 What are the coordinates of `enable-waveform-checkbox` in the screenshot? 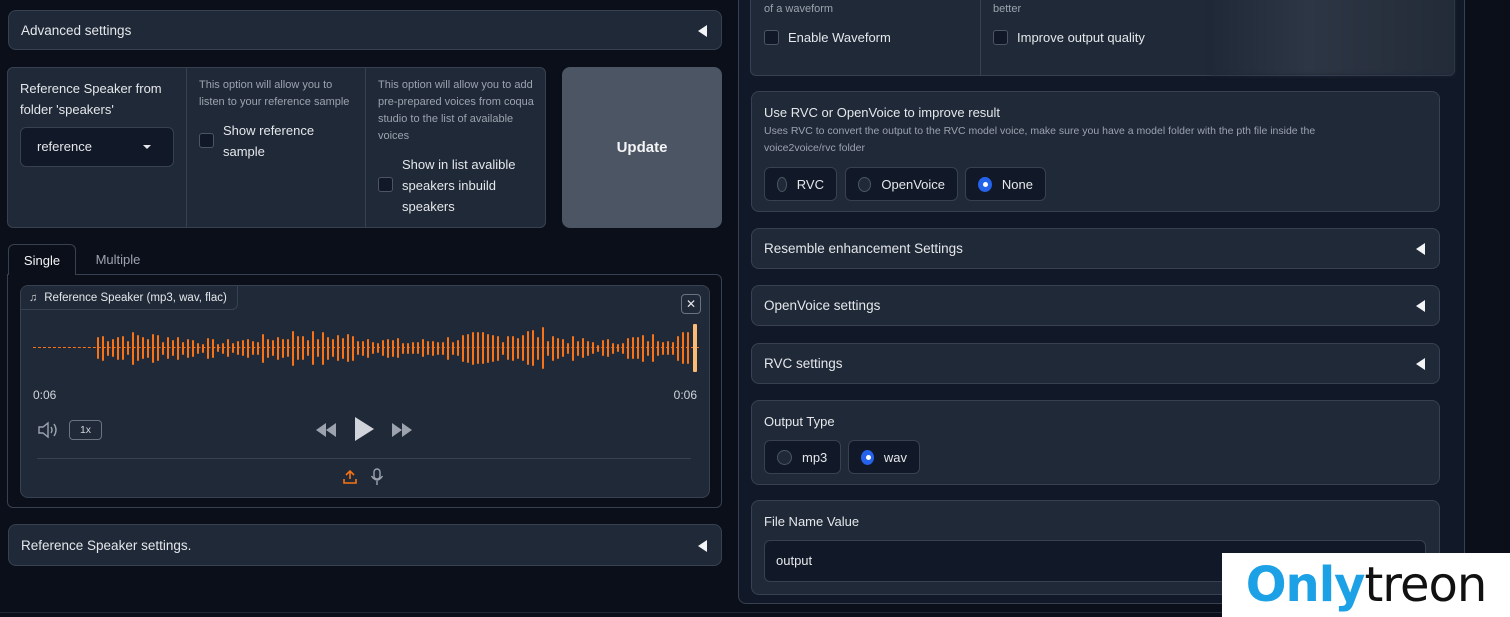 It's located at (771, 37).